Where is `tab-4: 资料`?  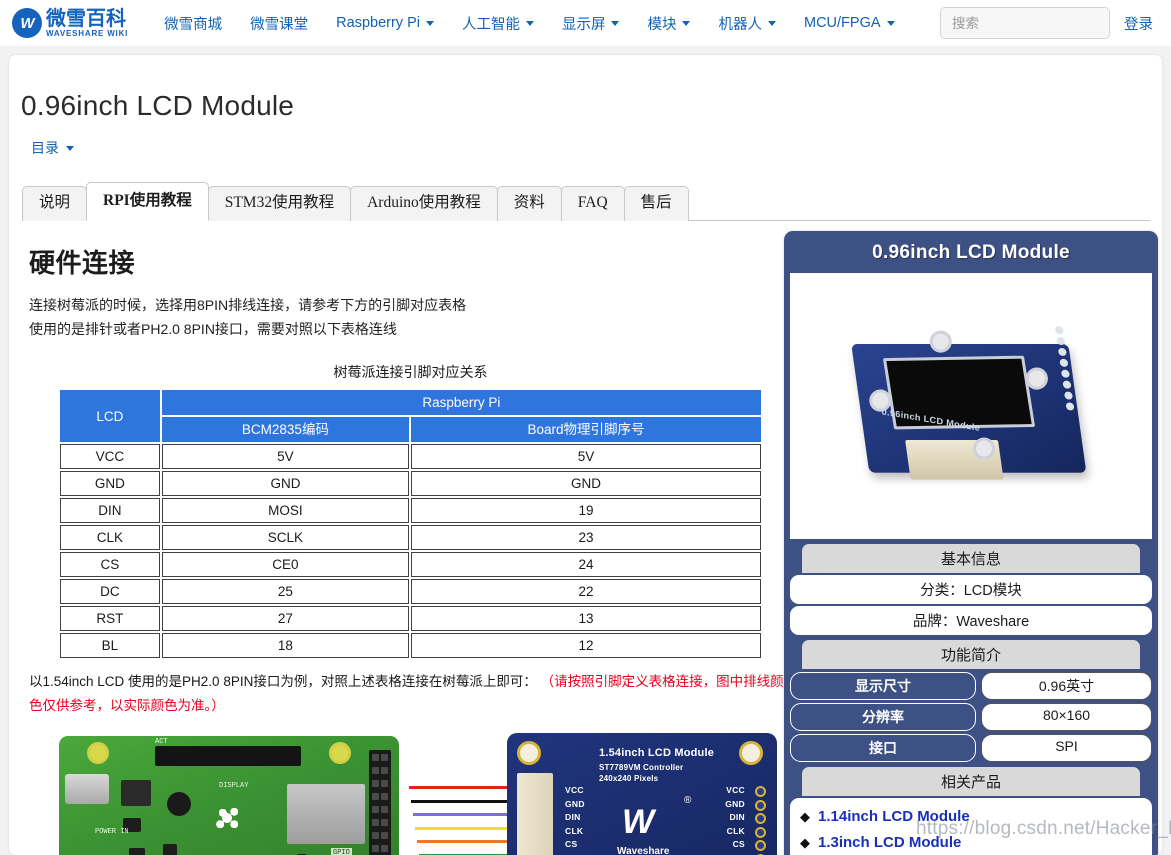 tab-4: 资料 is located at coordinates (529, 203).